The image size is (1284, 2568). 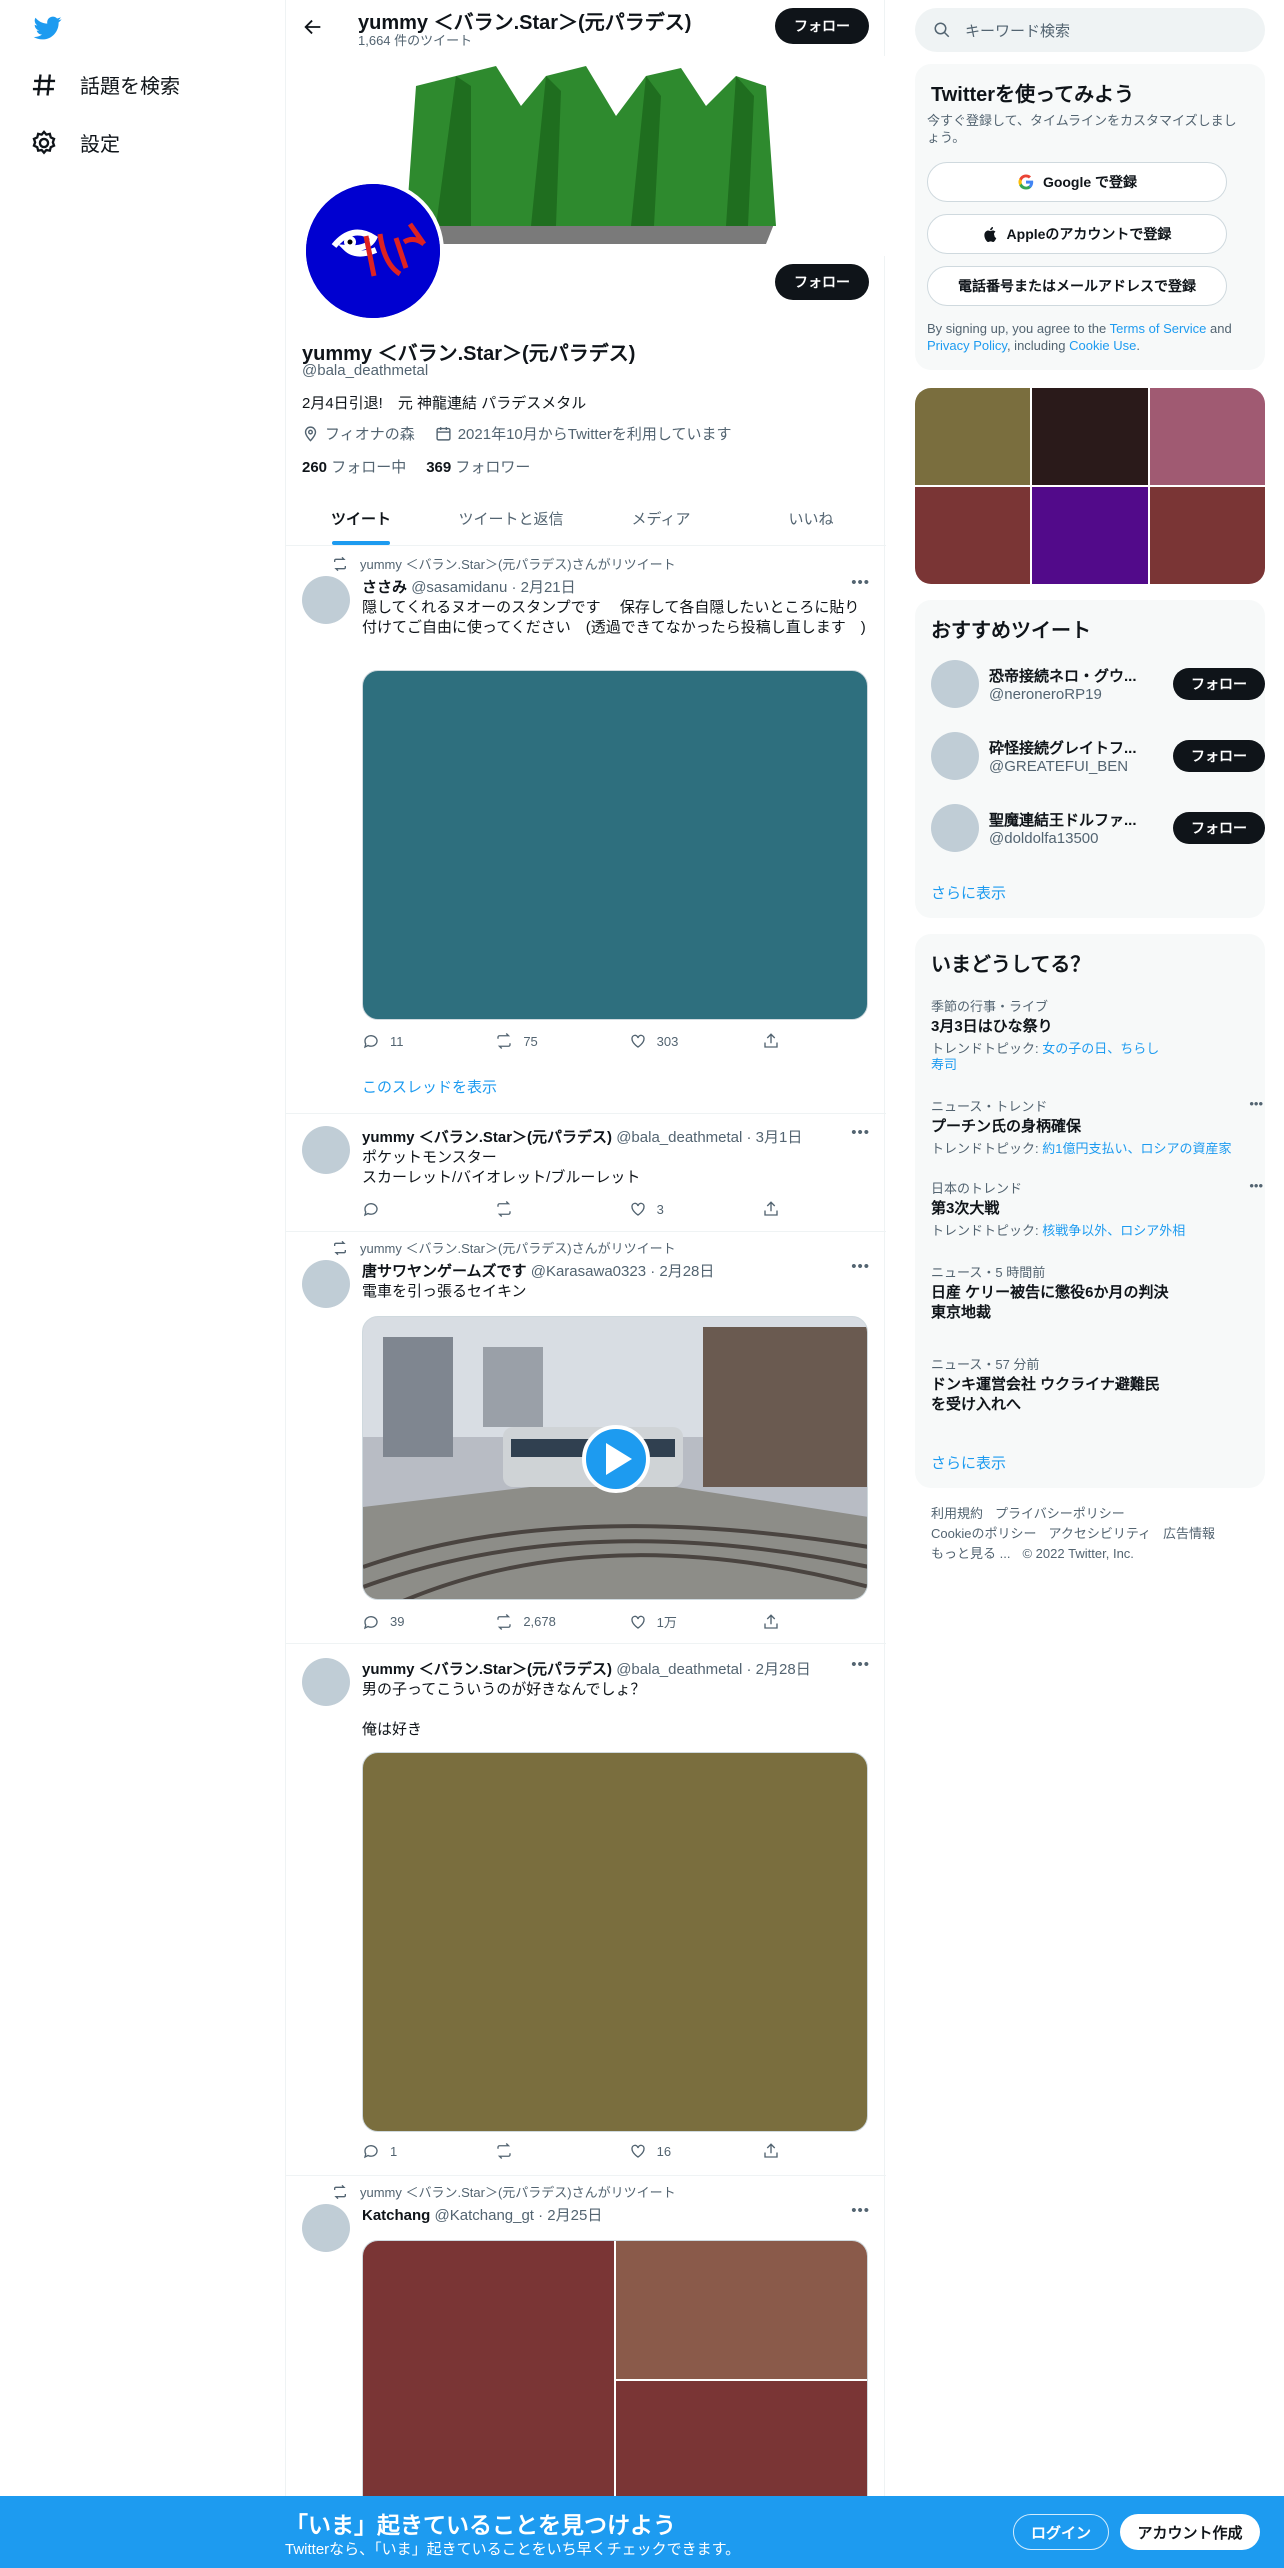 What do you see at coordinates (313, 27) in the screenshot?
I see `back-arrow-icon` at bounding box center [313, 27].